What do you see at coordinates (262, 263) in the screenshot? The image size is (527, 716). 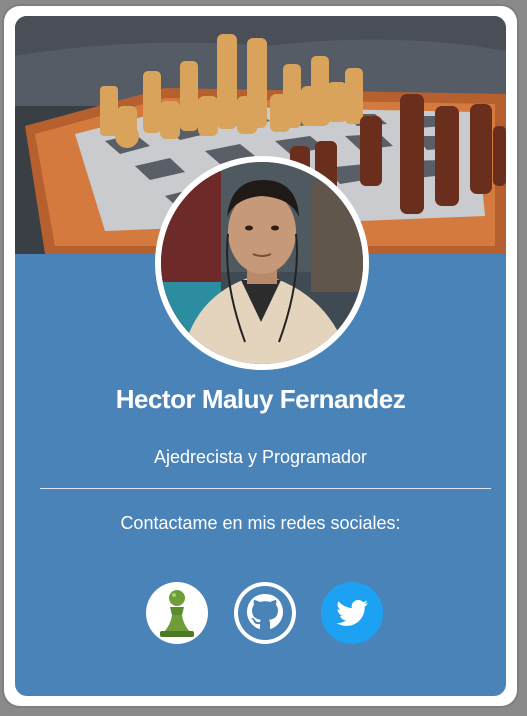 I see `avatar` at bounding box center [262, 263].